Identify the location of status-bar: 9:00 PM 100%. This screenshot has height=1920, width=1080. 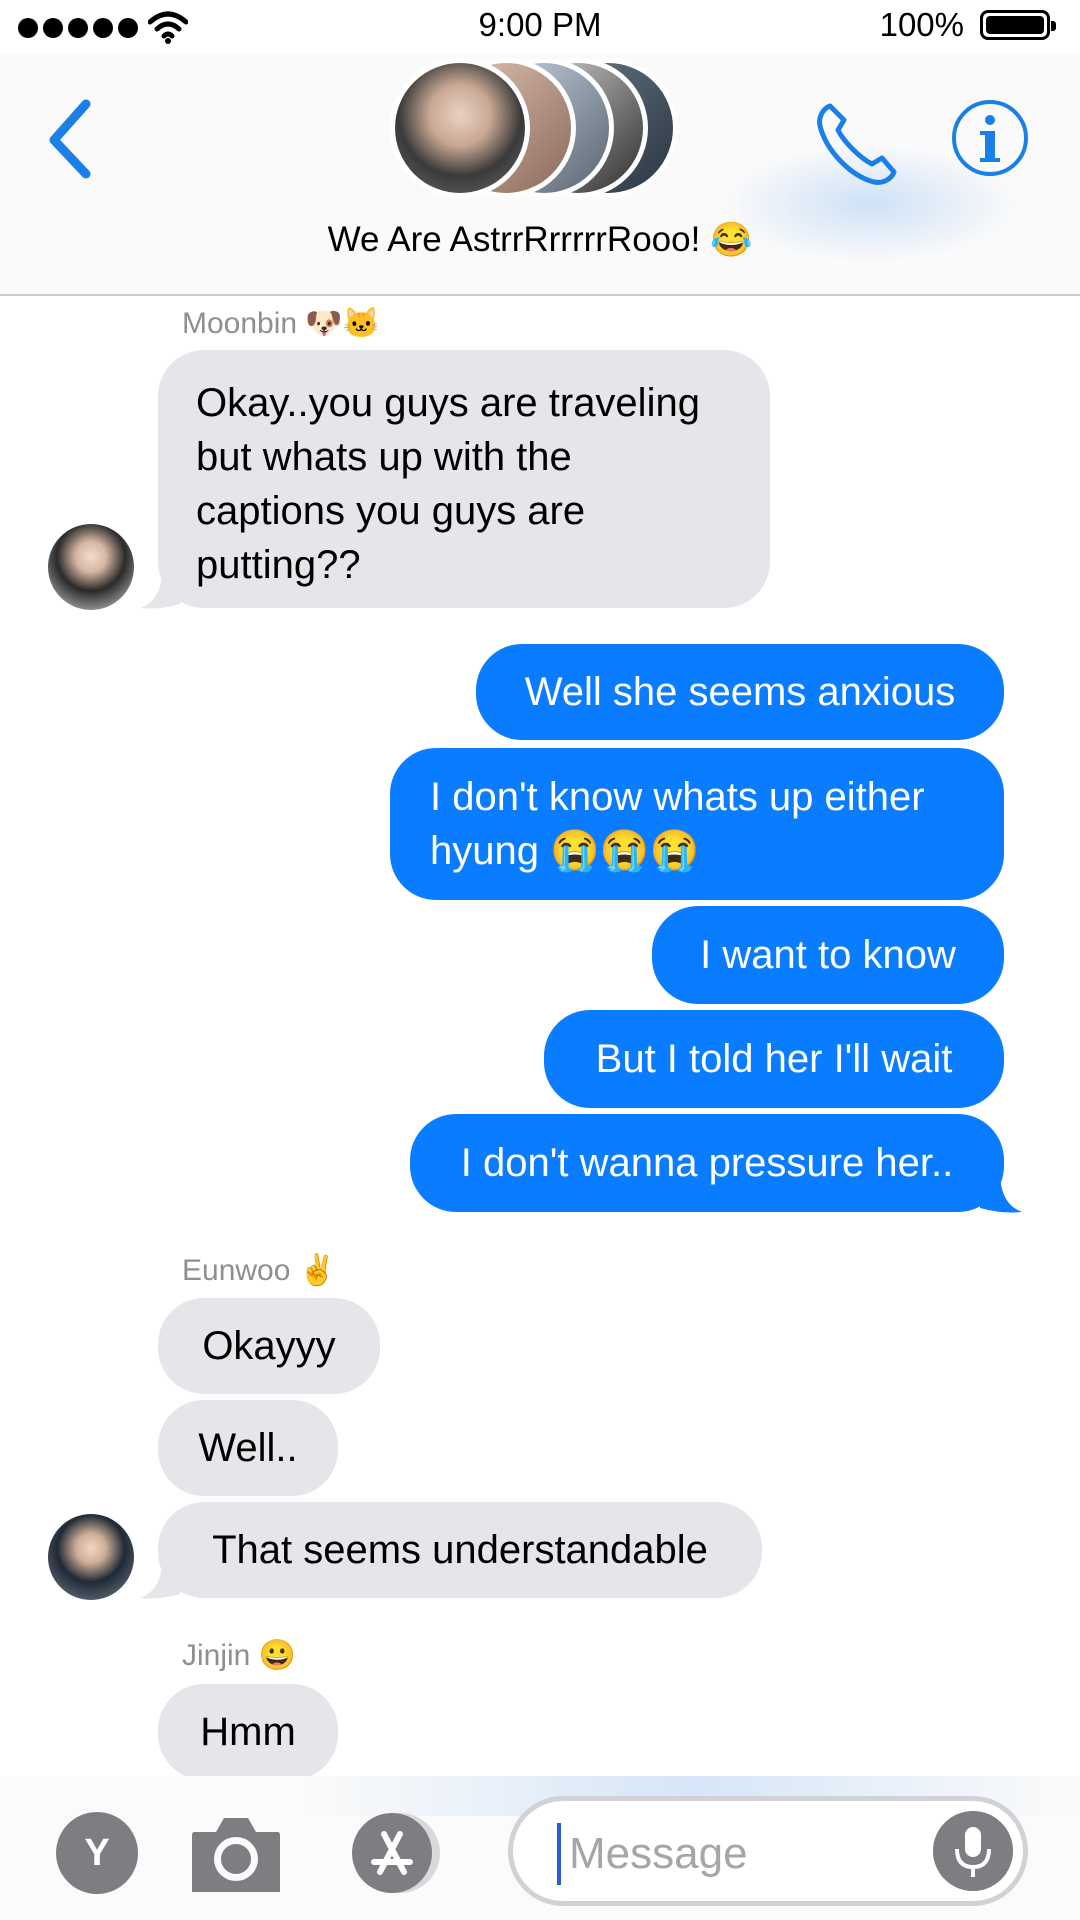
(540, 27).